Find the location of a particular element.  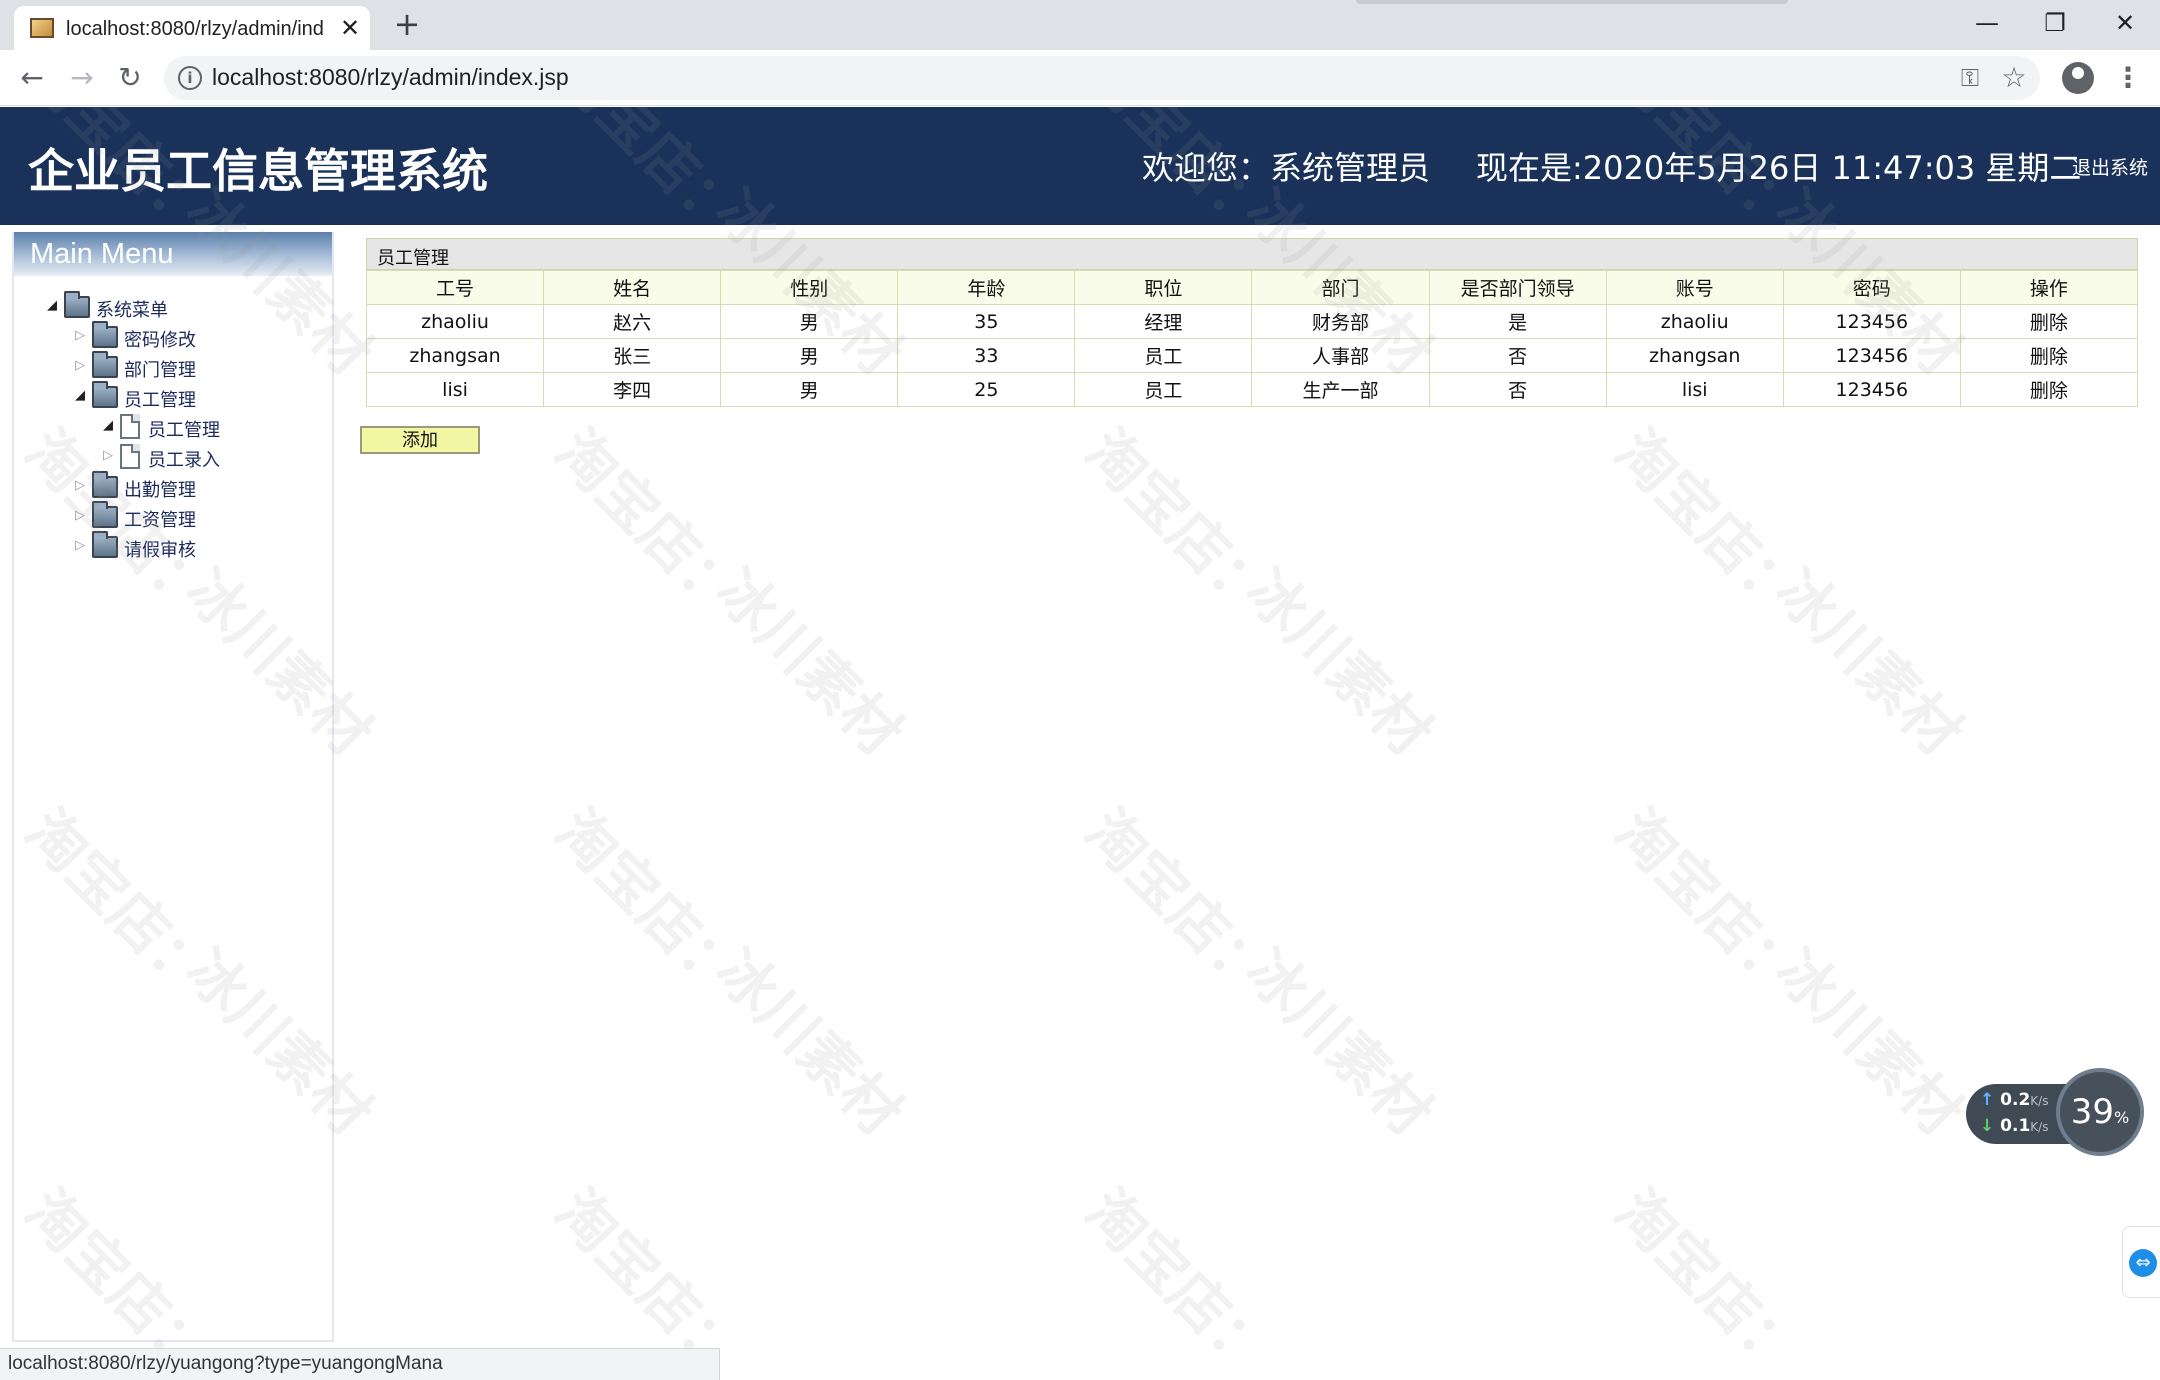

tab-close-icon: ✕ is located at coordinates (350, 28).